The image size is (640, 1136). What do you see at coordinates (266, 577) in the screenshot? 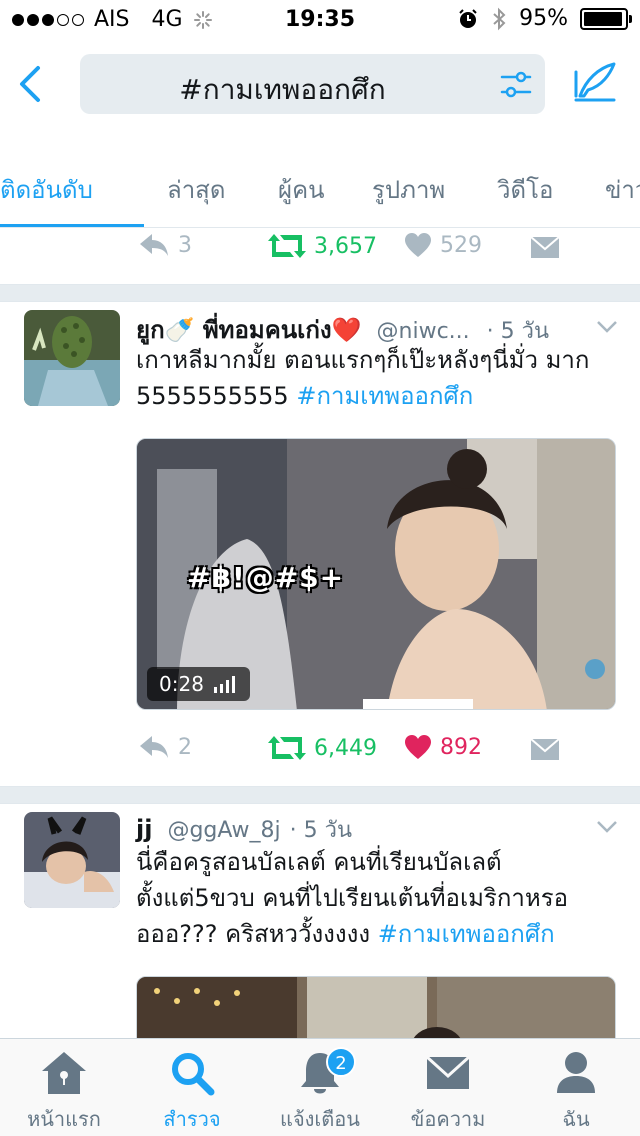
I see `video-caption: #฿!@#$+` at bounding box center [266, 577].